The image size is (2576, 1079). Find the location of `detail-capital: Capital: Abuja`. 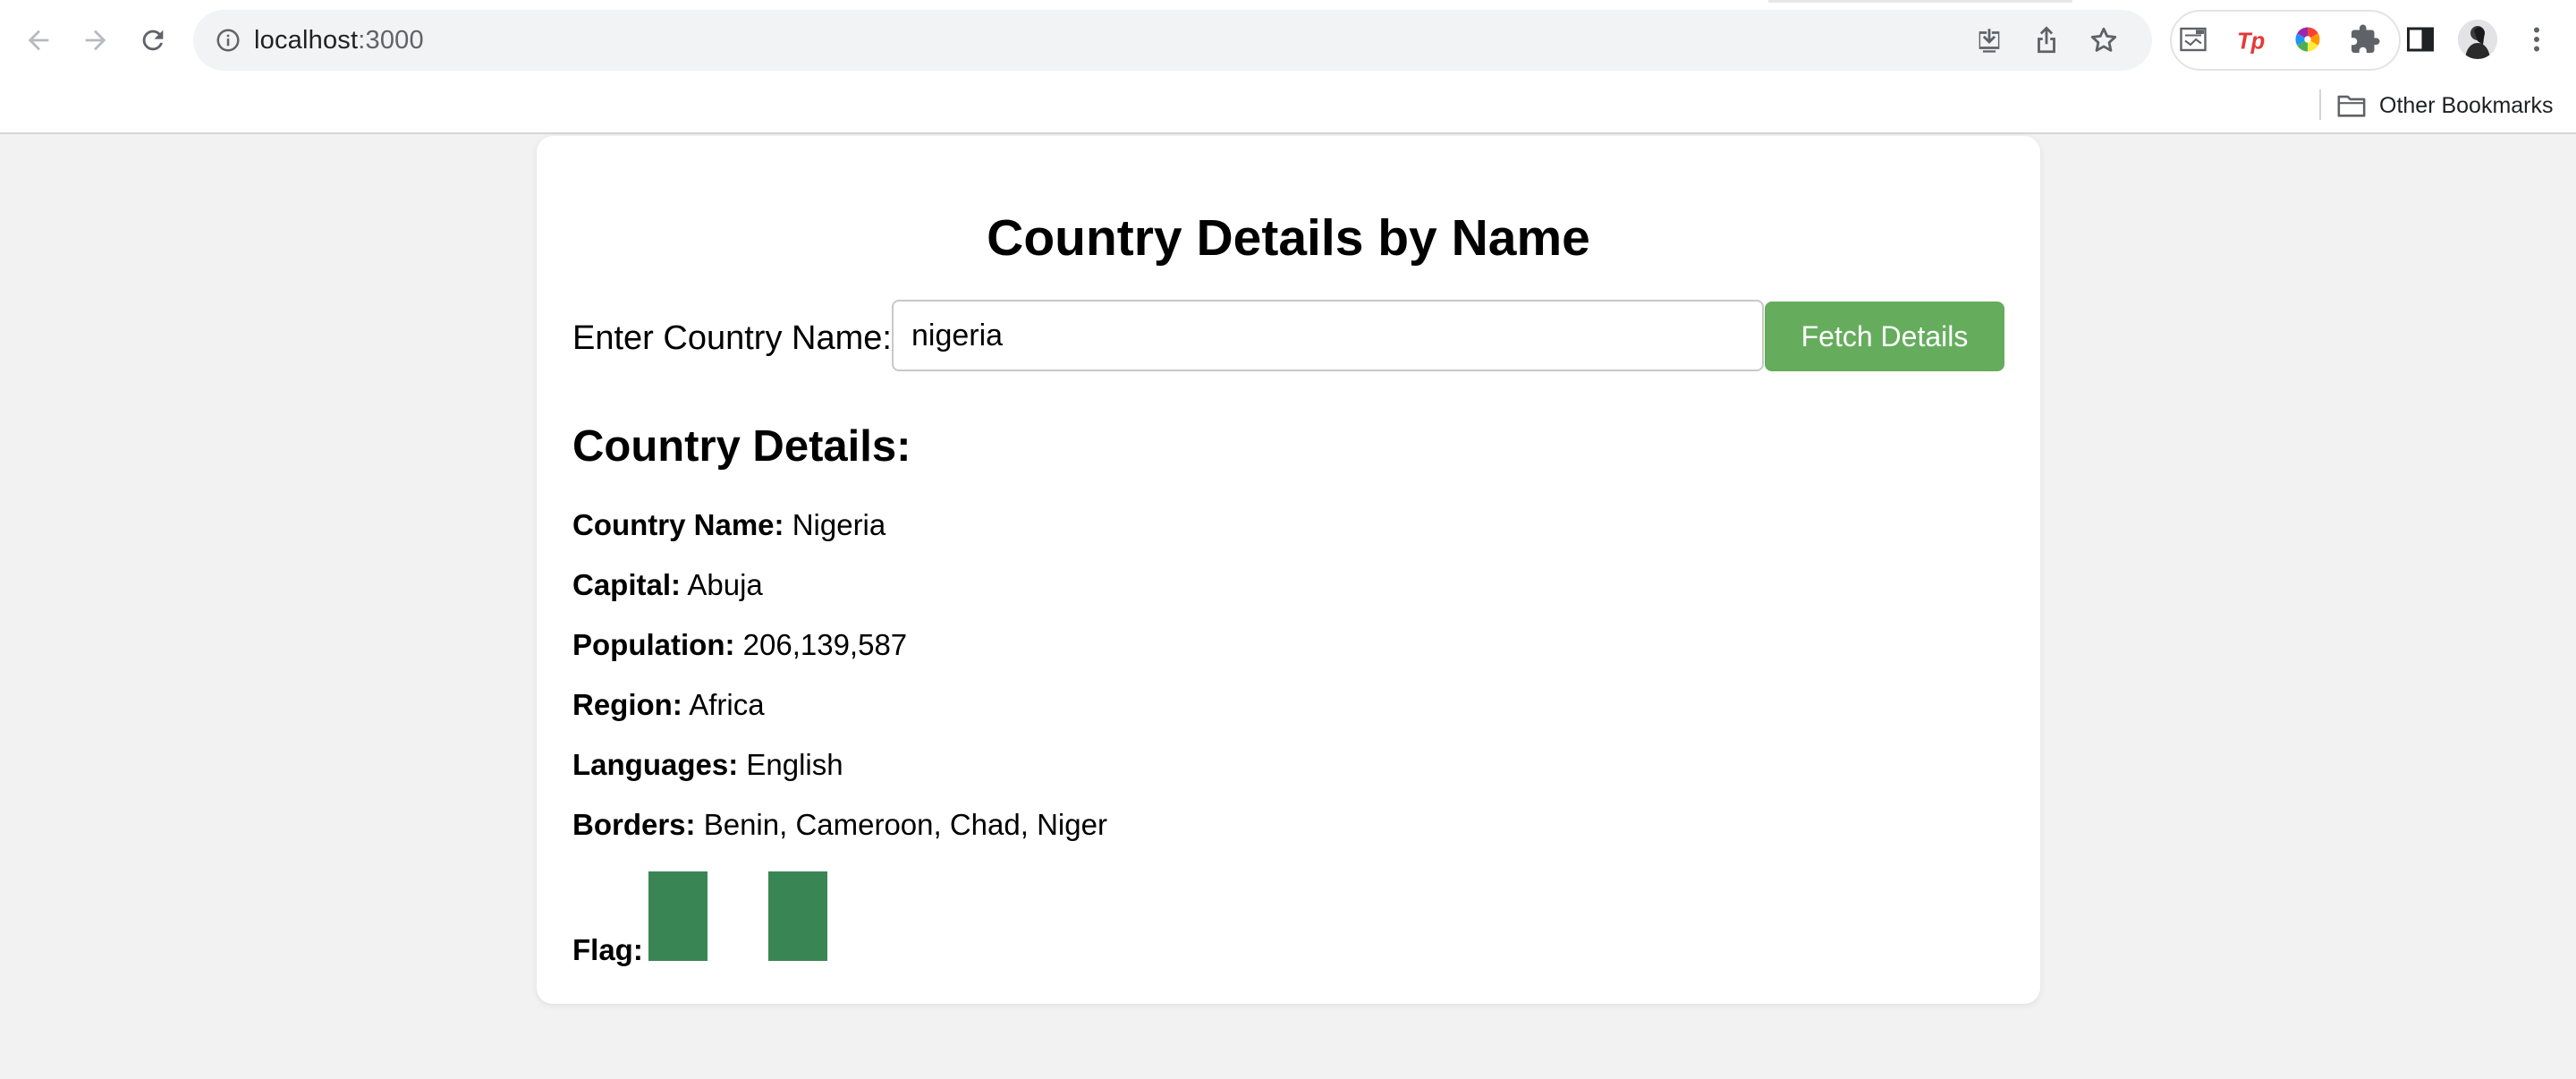

detail-capital: Capital: Abuja is located at coordinates (667, 585).